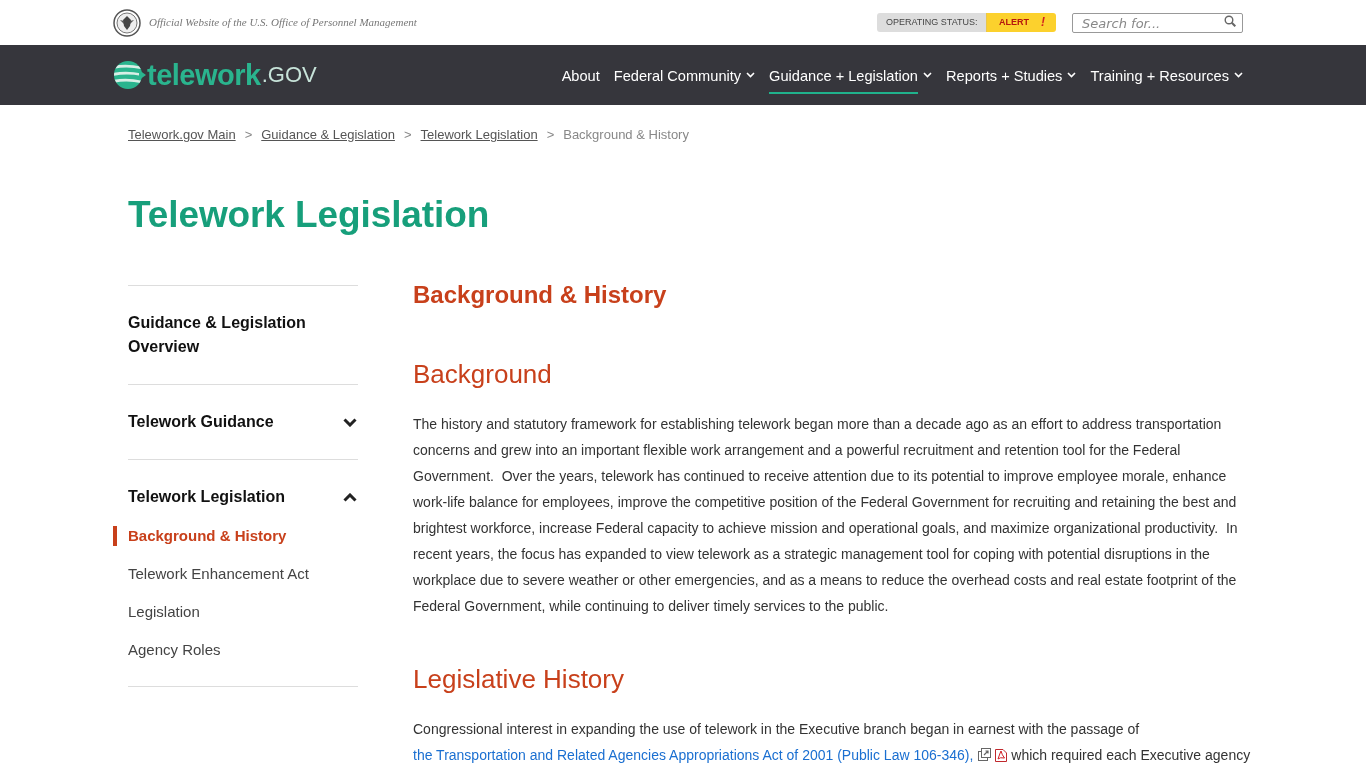 Image resolution: width=1366 pixels, height=768 pixels. What do you see at coordinates (693, 755) in the screenshot?
I see `text-link: the Transportation and Related Agencies Appropriations Act of 2001 (Public Law 106-346),` at bounding box center [693, 755].